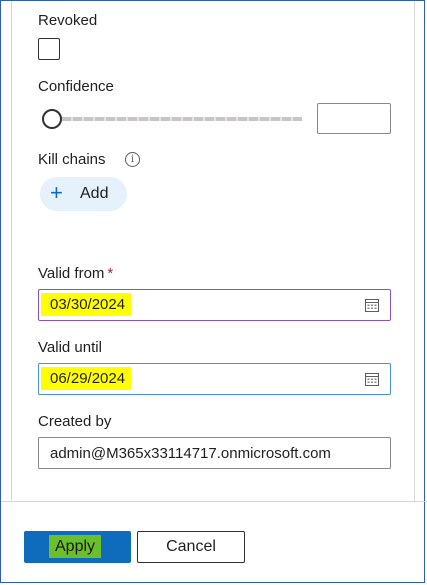 The width and height of the screenshot is (427, 585). Describe the element at coordinates (49, 49) in the screenshot. I see `revoked-checkbox` at that location.